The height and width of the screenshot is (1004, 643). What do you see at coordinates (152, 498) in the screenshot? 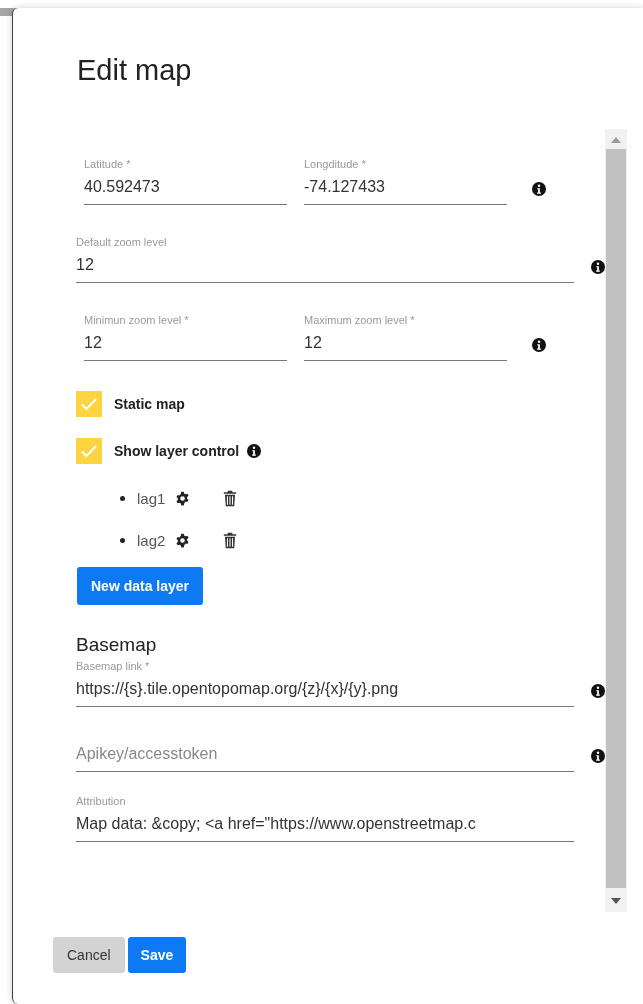
I see `layer-name: lag1` at bounding box center [152, 498].